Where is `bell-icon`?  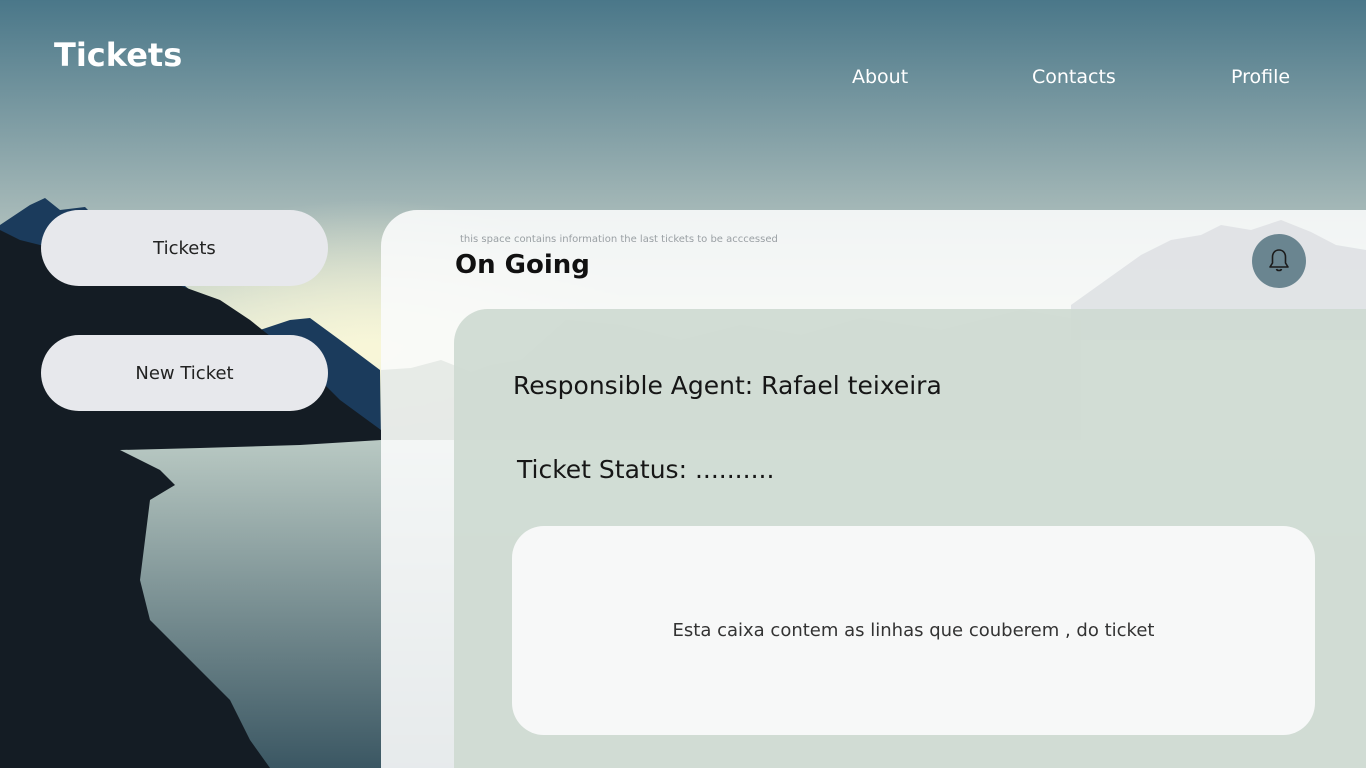
bell-icon is located at coordinates (1279, 260).